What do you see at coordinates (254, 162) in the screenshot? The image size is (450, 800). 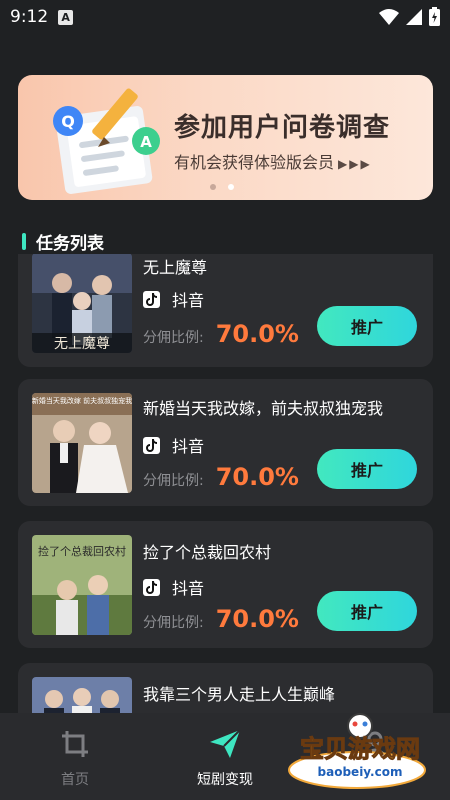 I see `banner-subtitle-text: 有机会获得体验版会员` at bounding box center [254, 162].